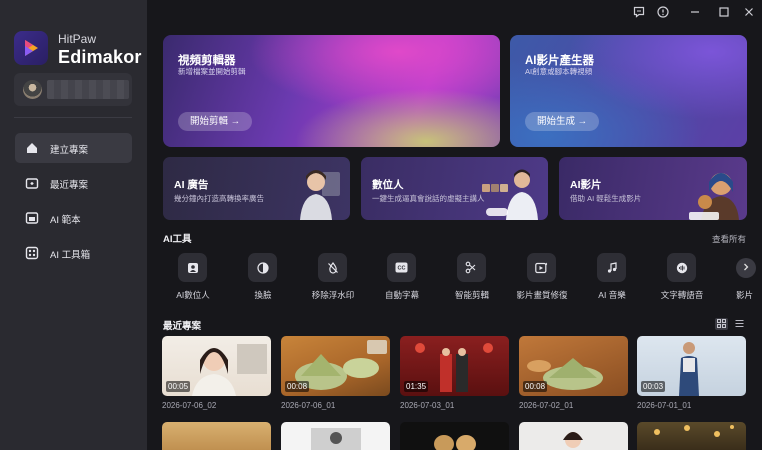 The height and width of the screenshot is (450, 762). What do you see at coordinates (695, 13) in the screenshot?
I see `minimize-icon` at bounding box center [695, 13].